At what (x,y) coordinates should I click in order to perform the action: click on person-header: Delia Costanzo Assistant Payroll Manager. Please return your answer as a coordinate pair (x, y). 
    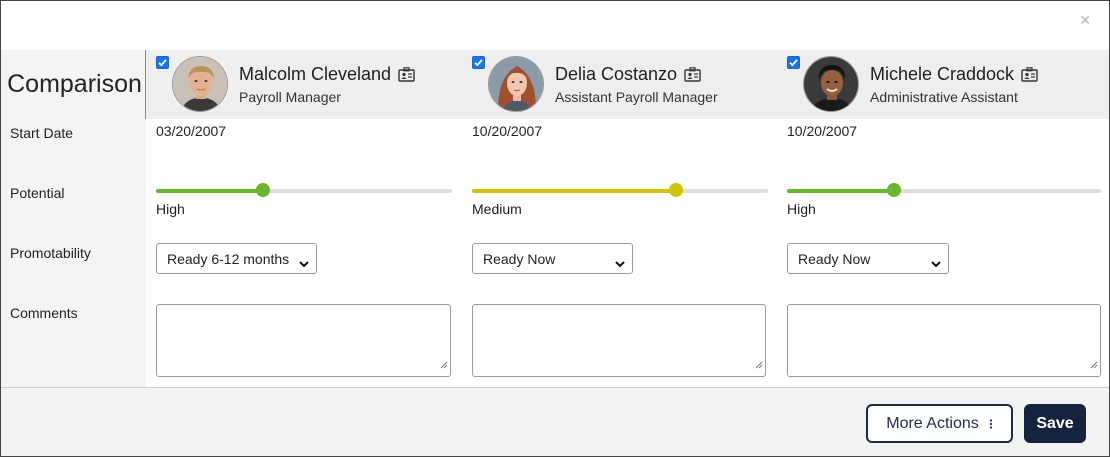
    Looking at the image, I should click on (618, 84).